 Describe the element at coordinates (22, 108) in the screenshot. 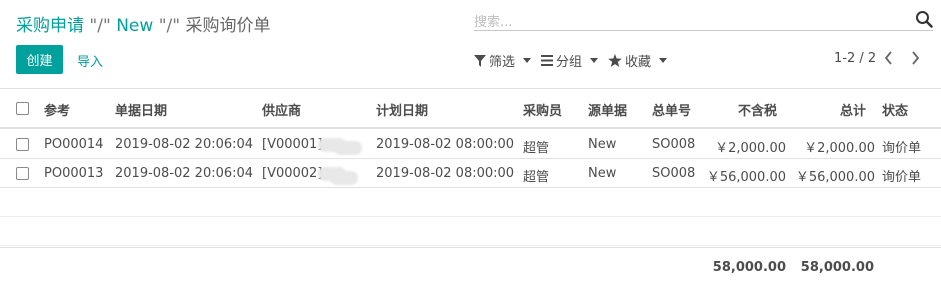

I see `select-all-checkbox` at that location.